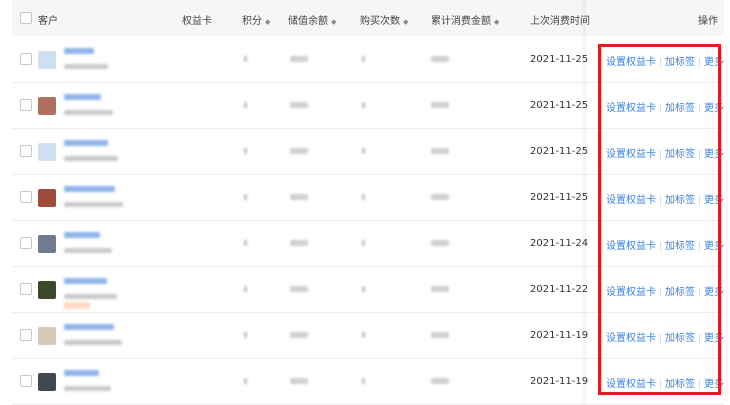 Image resolution: width=730 pixels, height=405 pixels. What do you see at coordinates (26, 18) in the screenshot?
I see `select-all-checkbox` at bounding box center [26, 18].